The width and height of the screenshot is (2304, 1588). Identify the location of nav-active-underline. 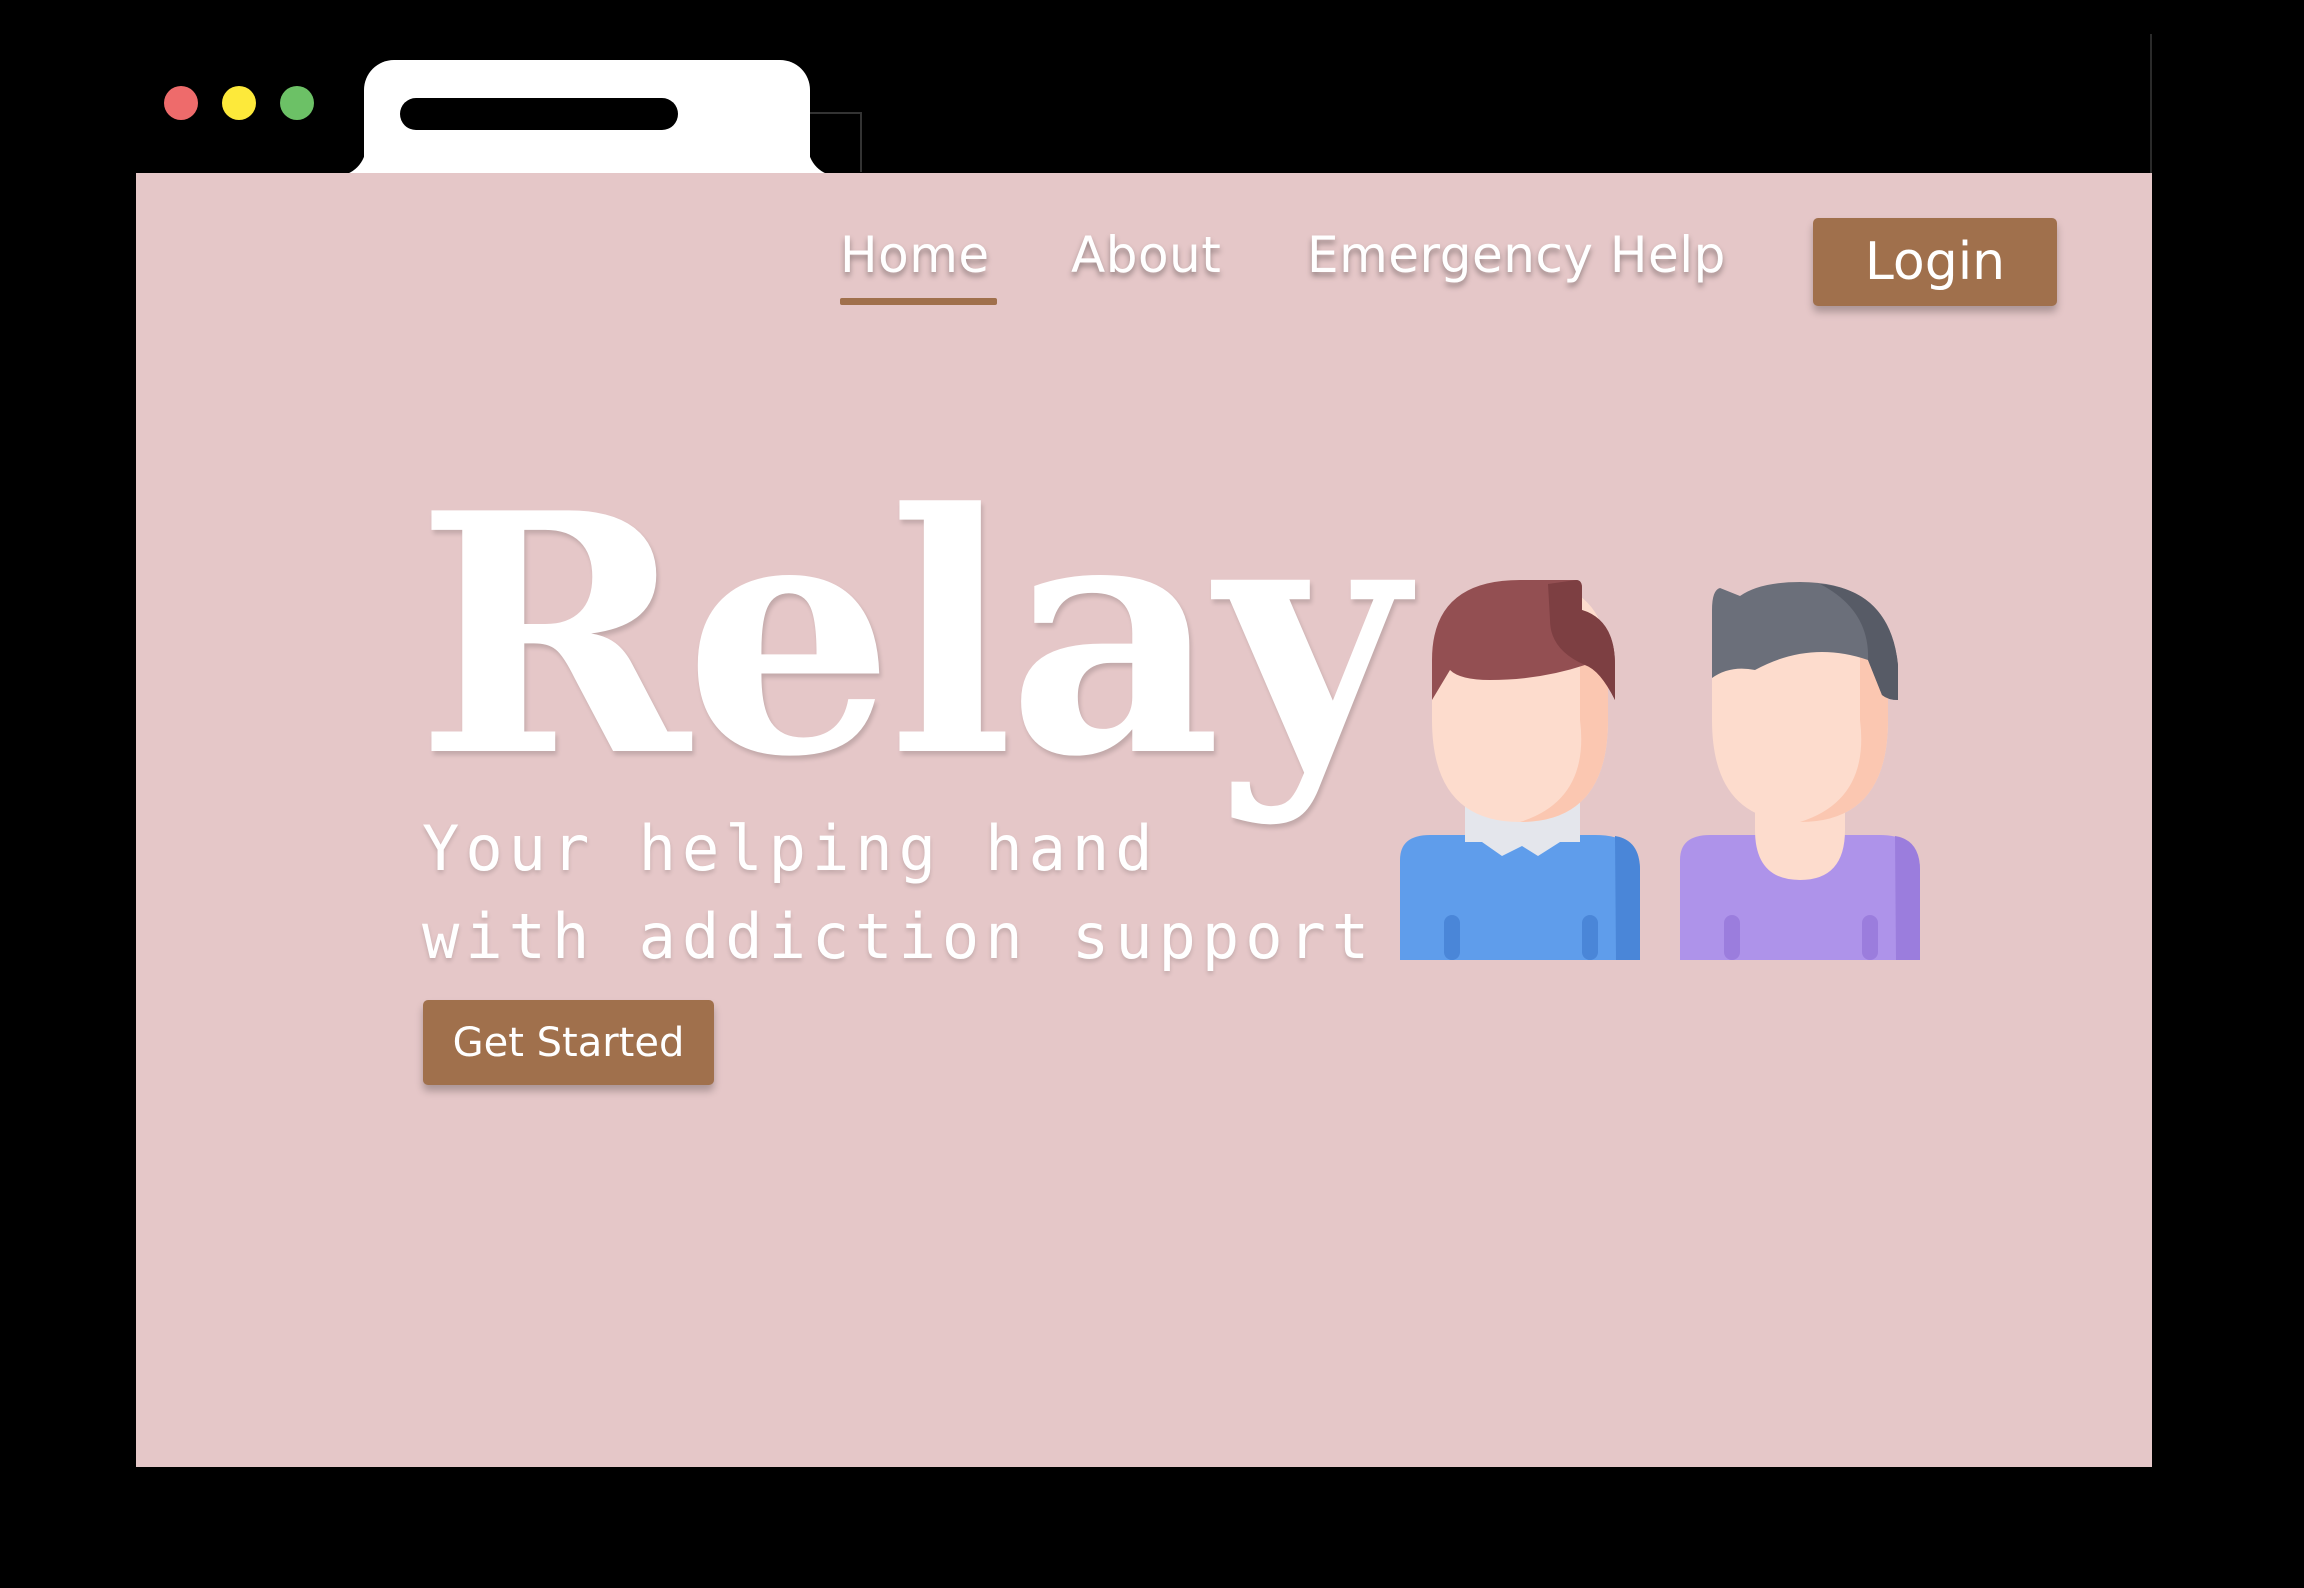
(918, 301).